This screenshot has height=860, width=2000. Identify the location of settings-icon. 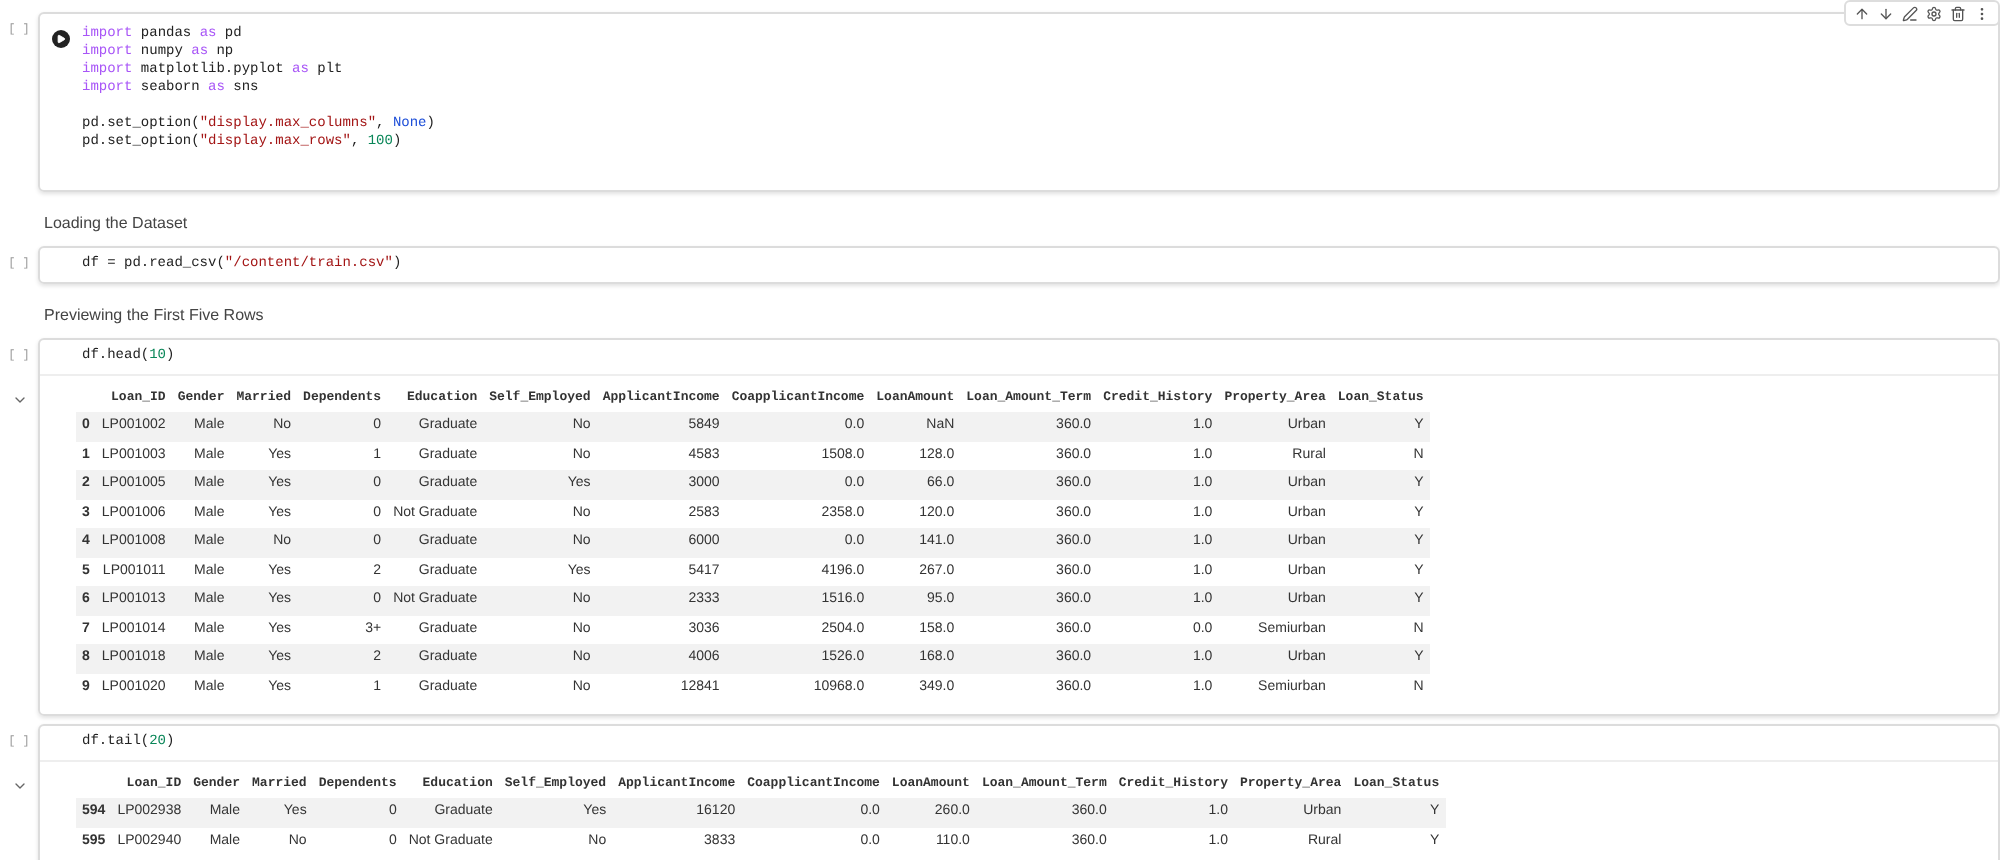
(1934, 13).